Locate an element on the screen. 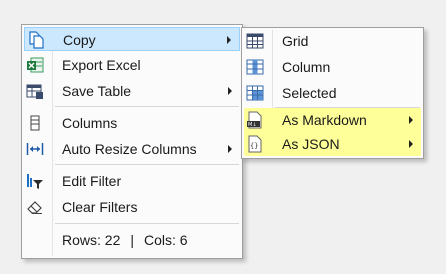 This screenshot has height=274, width=446. svg-text: M↓ is located at coordinates (252, 125).